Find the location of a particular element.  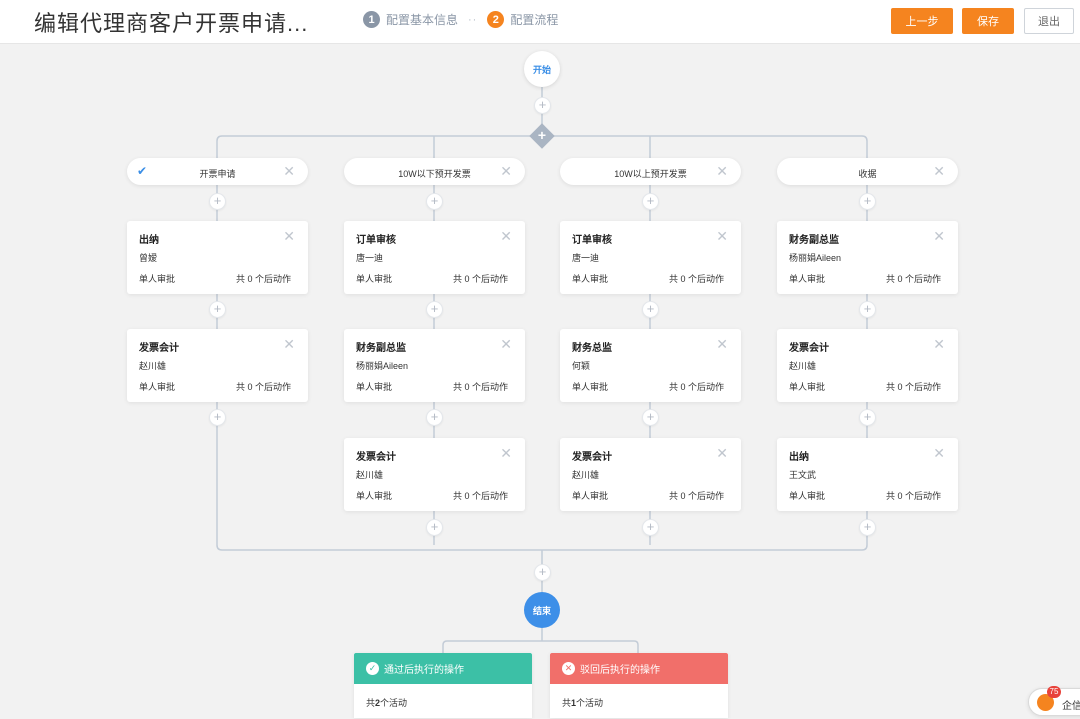

node-approver: 唐一迪 is located at coordinates (586, 258).